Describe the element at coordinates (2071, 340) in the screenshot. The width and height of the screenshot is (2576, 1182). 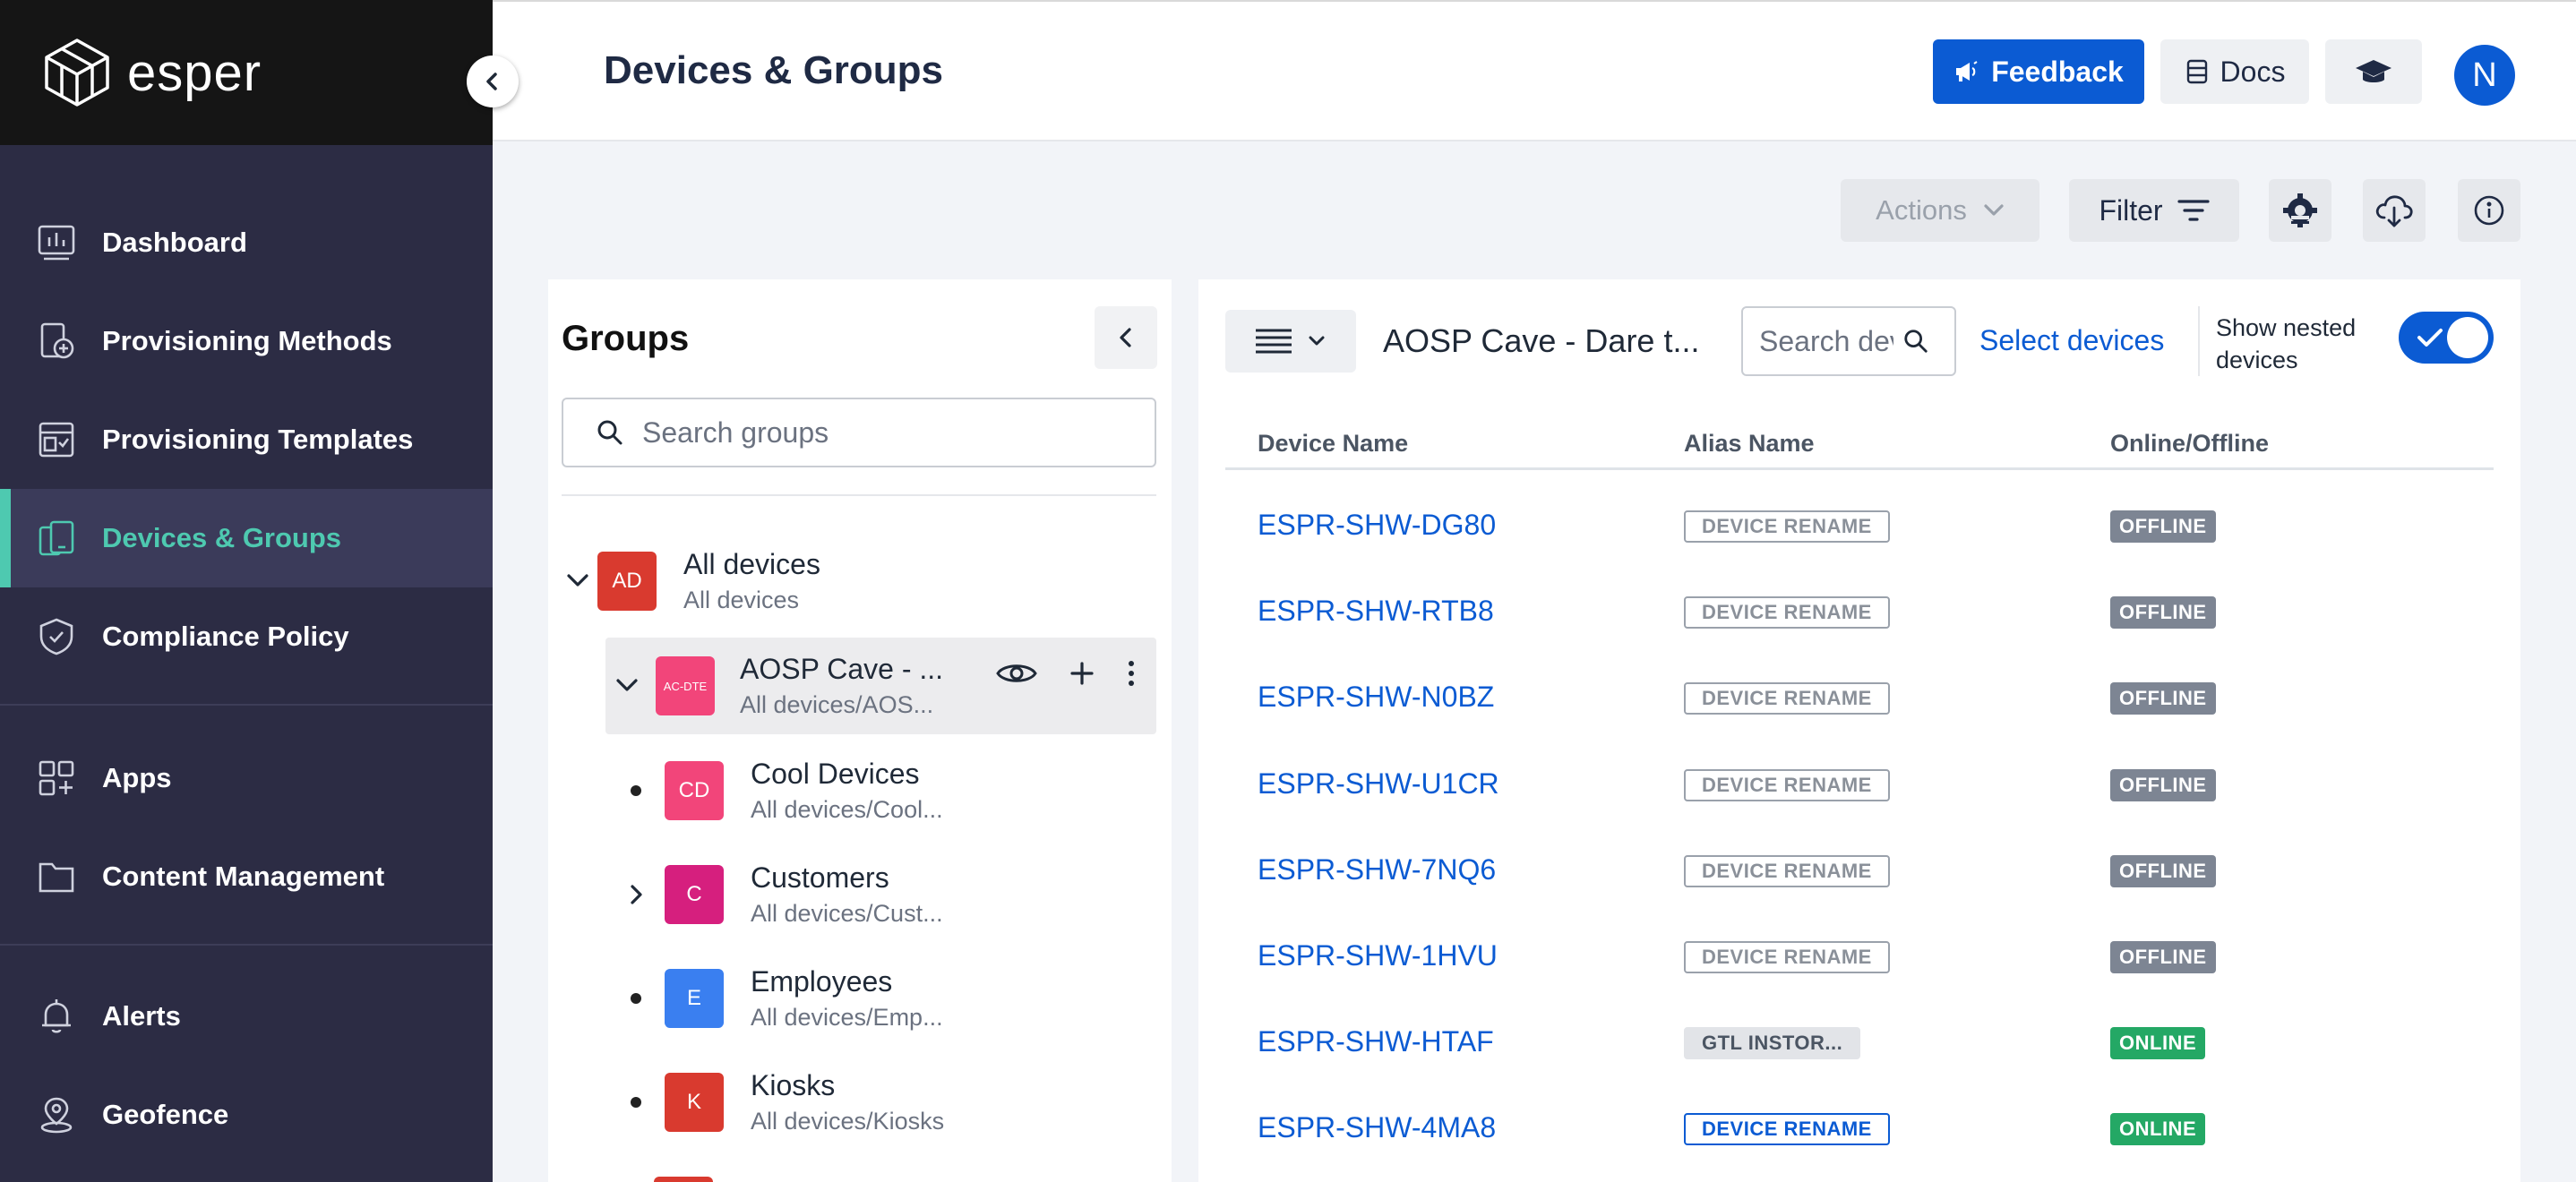
I see `select-devices-link: Select devices` at that location.